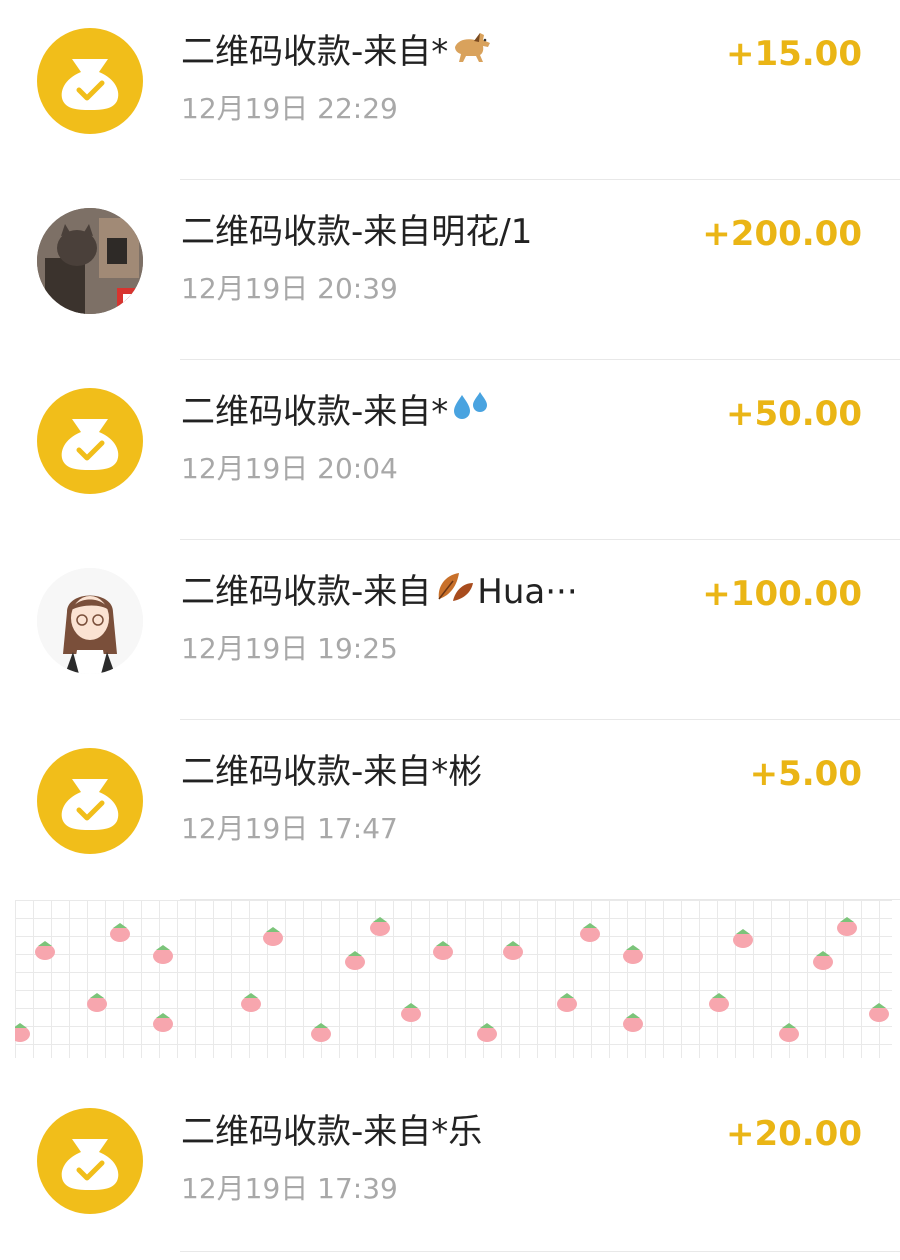 The height and width of the screenshot is (1260, 900). I want to click on transaction-amount: +50.00, so click(793, 414).